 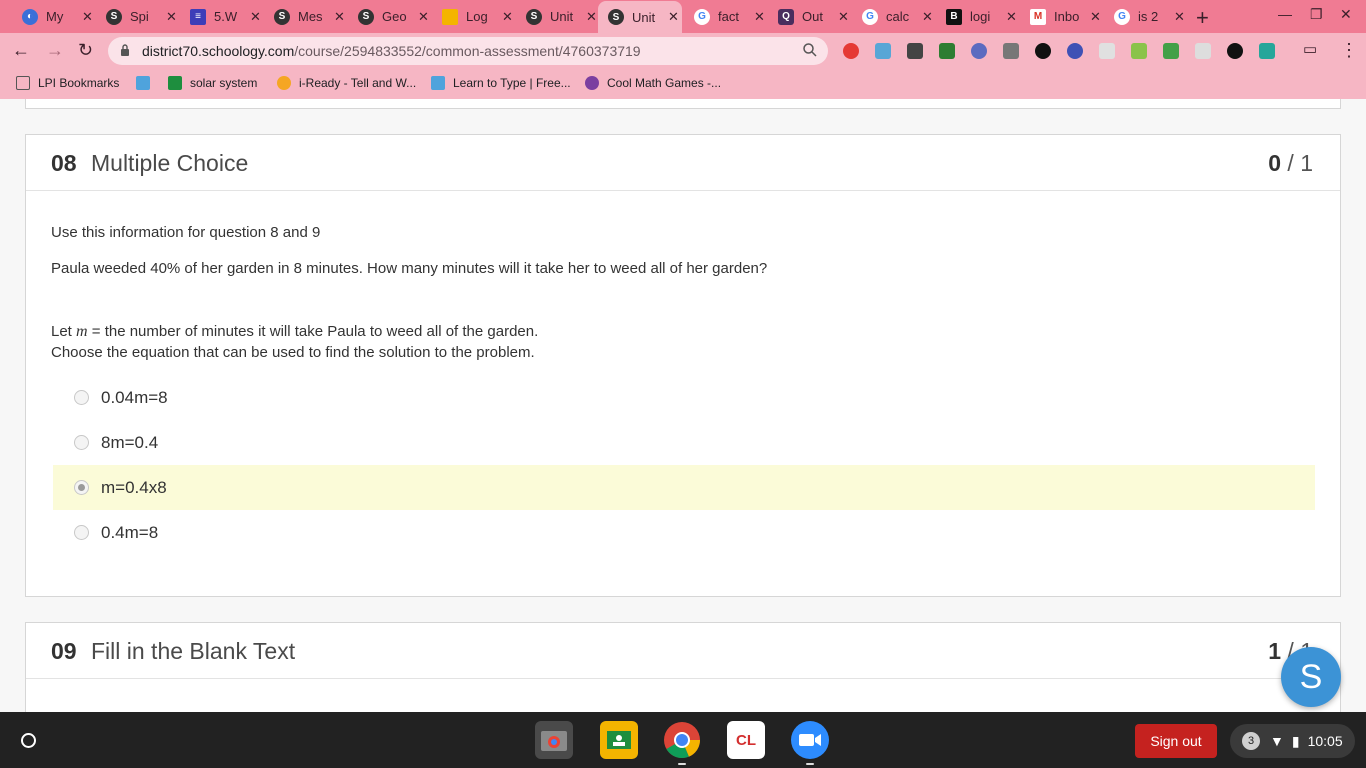 What do you see at coordinates (682, 743) in the screenshot?
I see `chrome-app-icon` at bounding box center [682, 743].